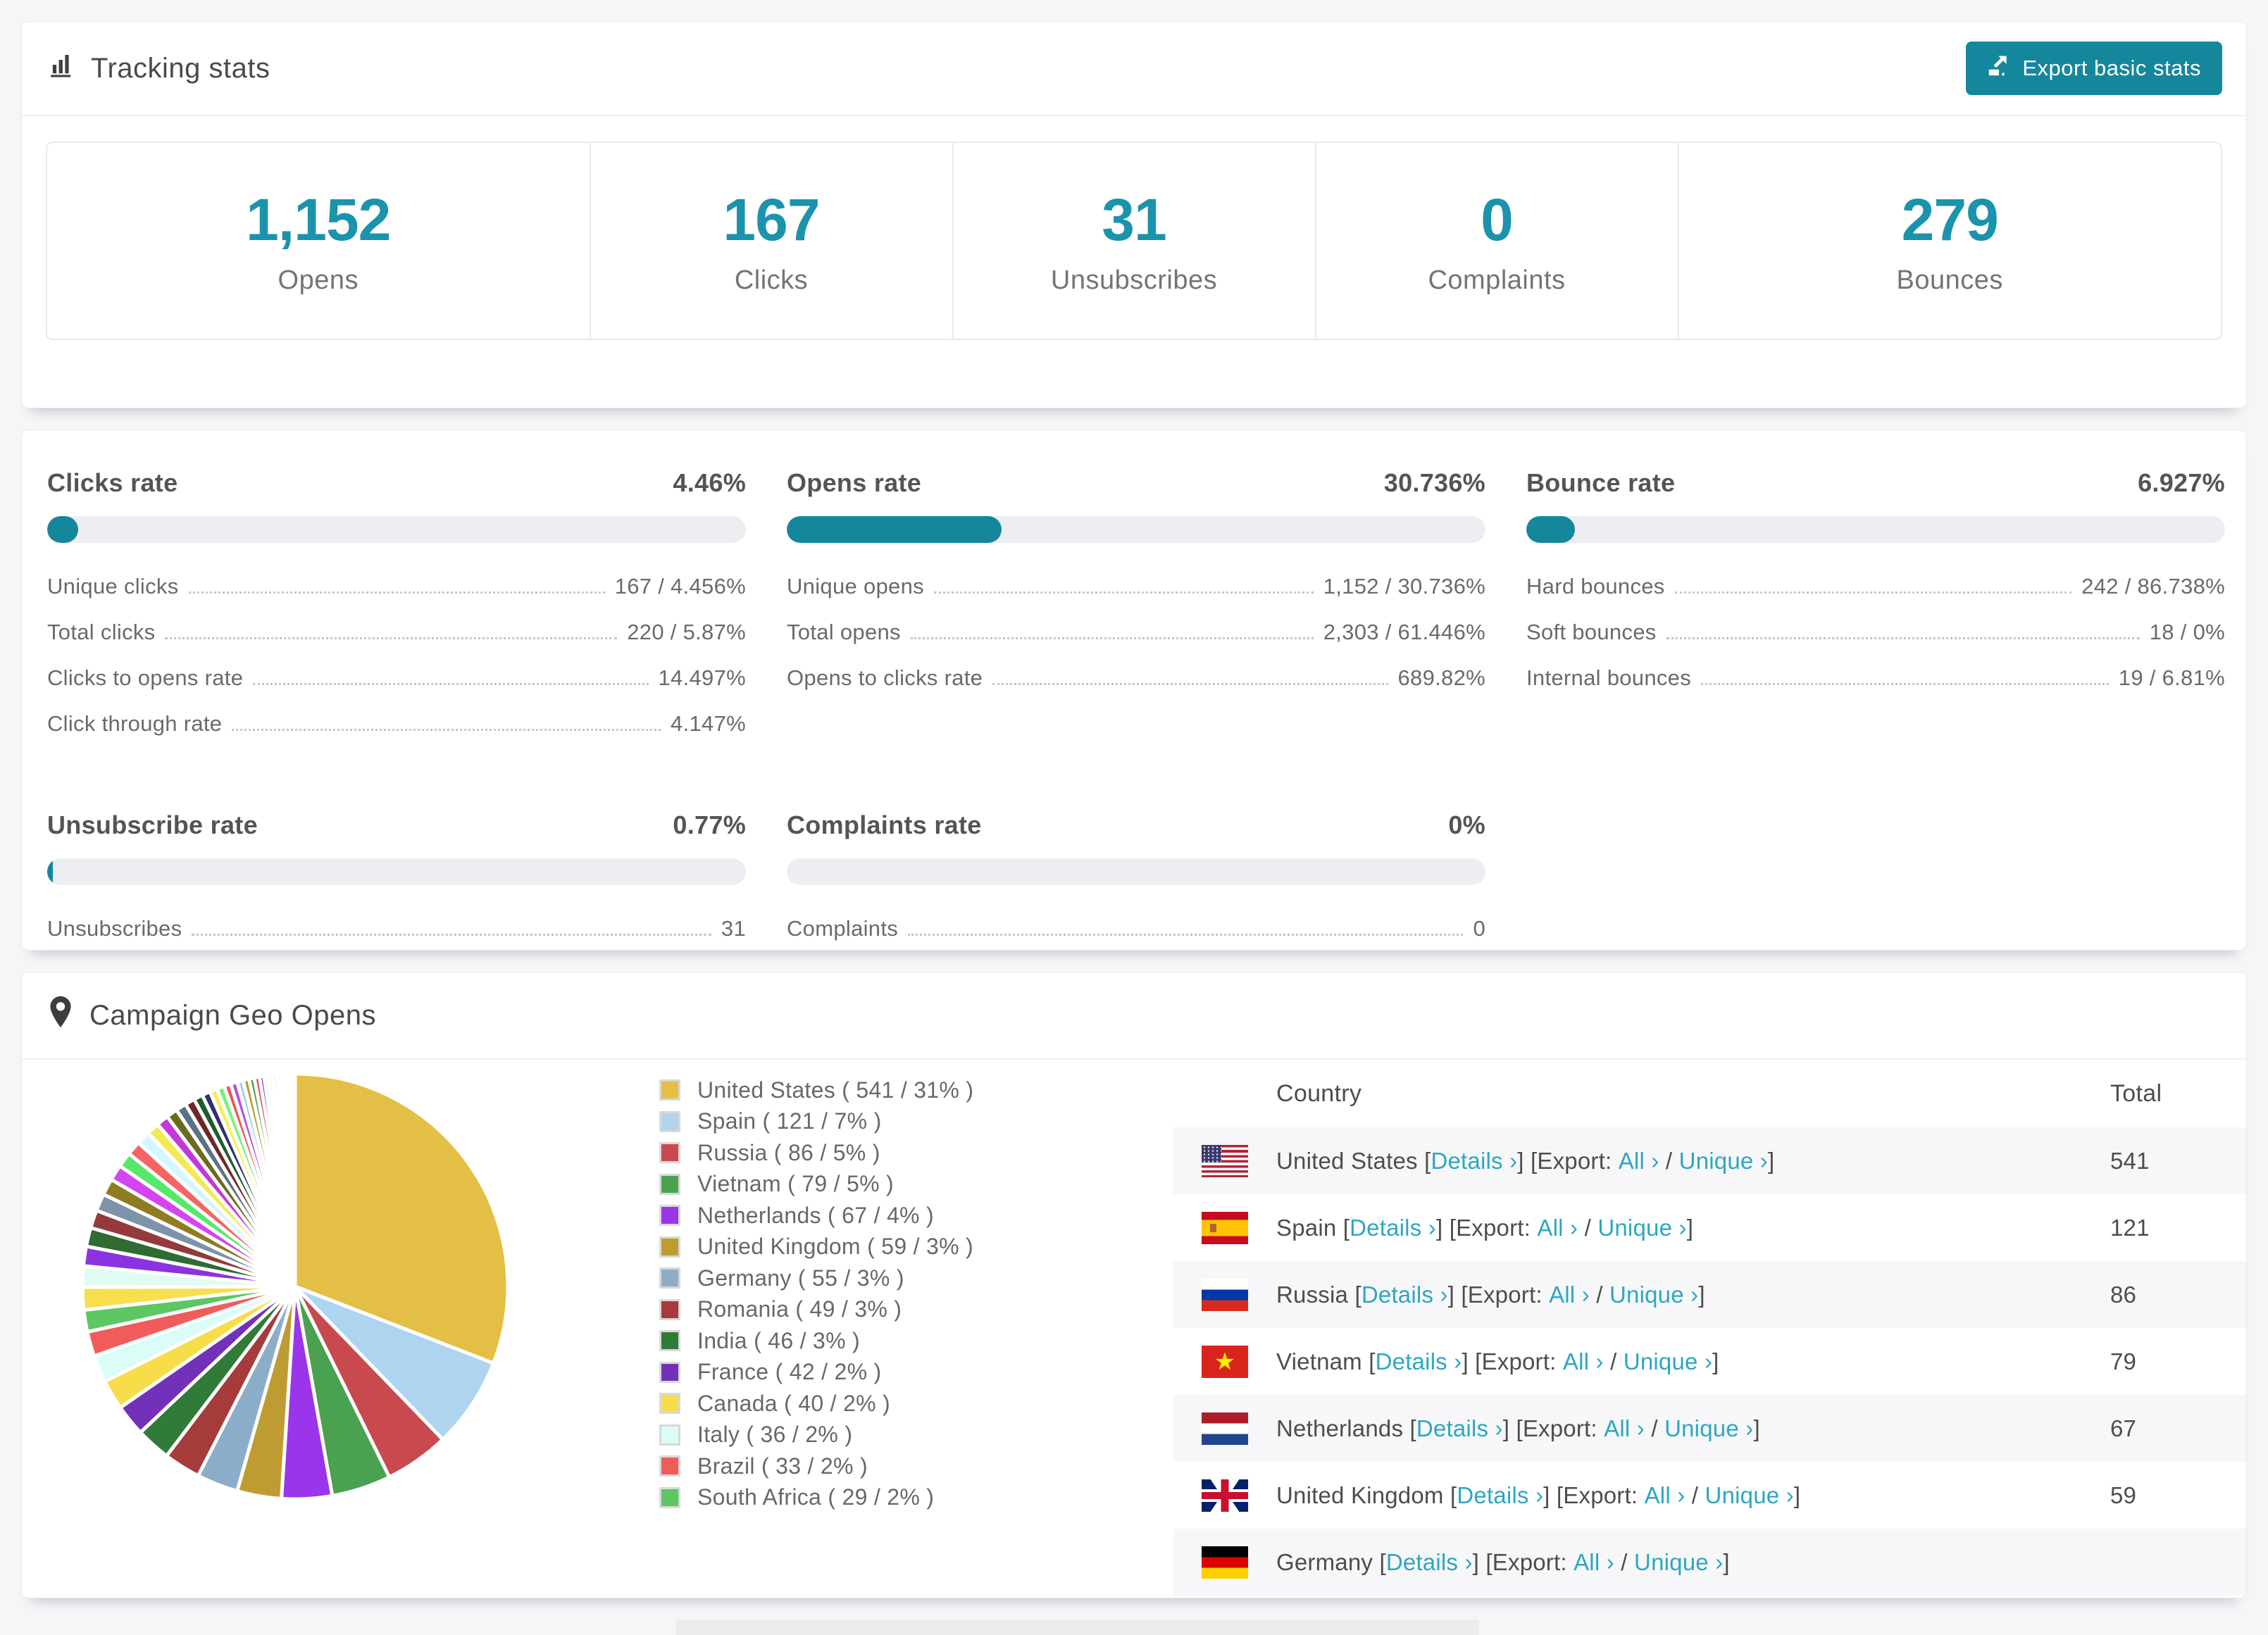 The height and width of the screenshot is (1635, 2268). Describe the element at coordinates (816, 1183) in the screenshot. I see `legend-item: Vietnam ( 79 / 5% )` at that location.